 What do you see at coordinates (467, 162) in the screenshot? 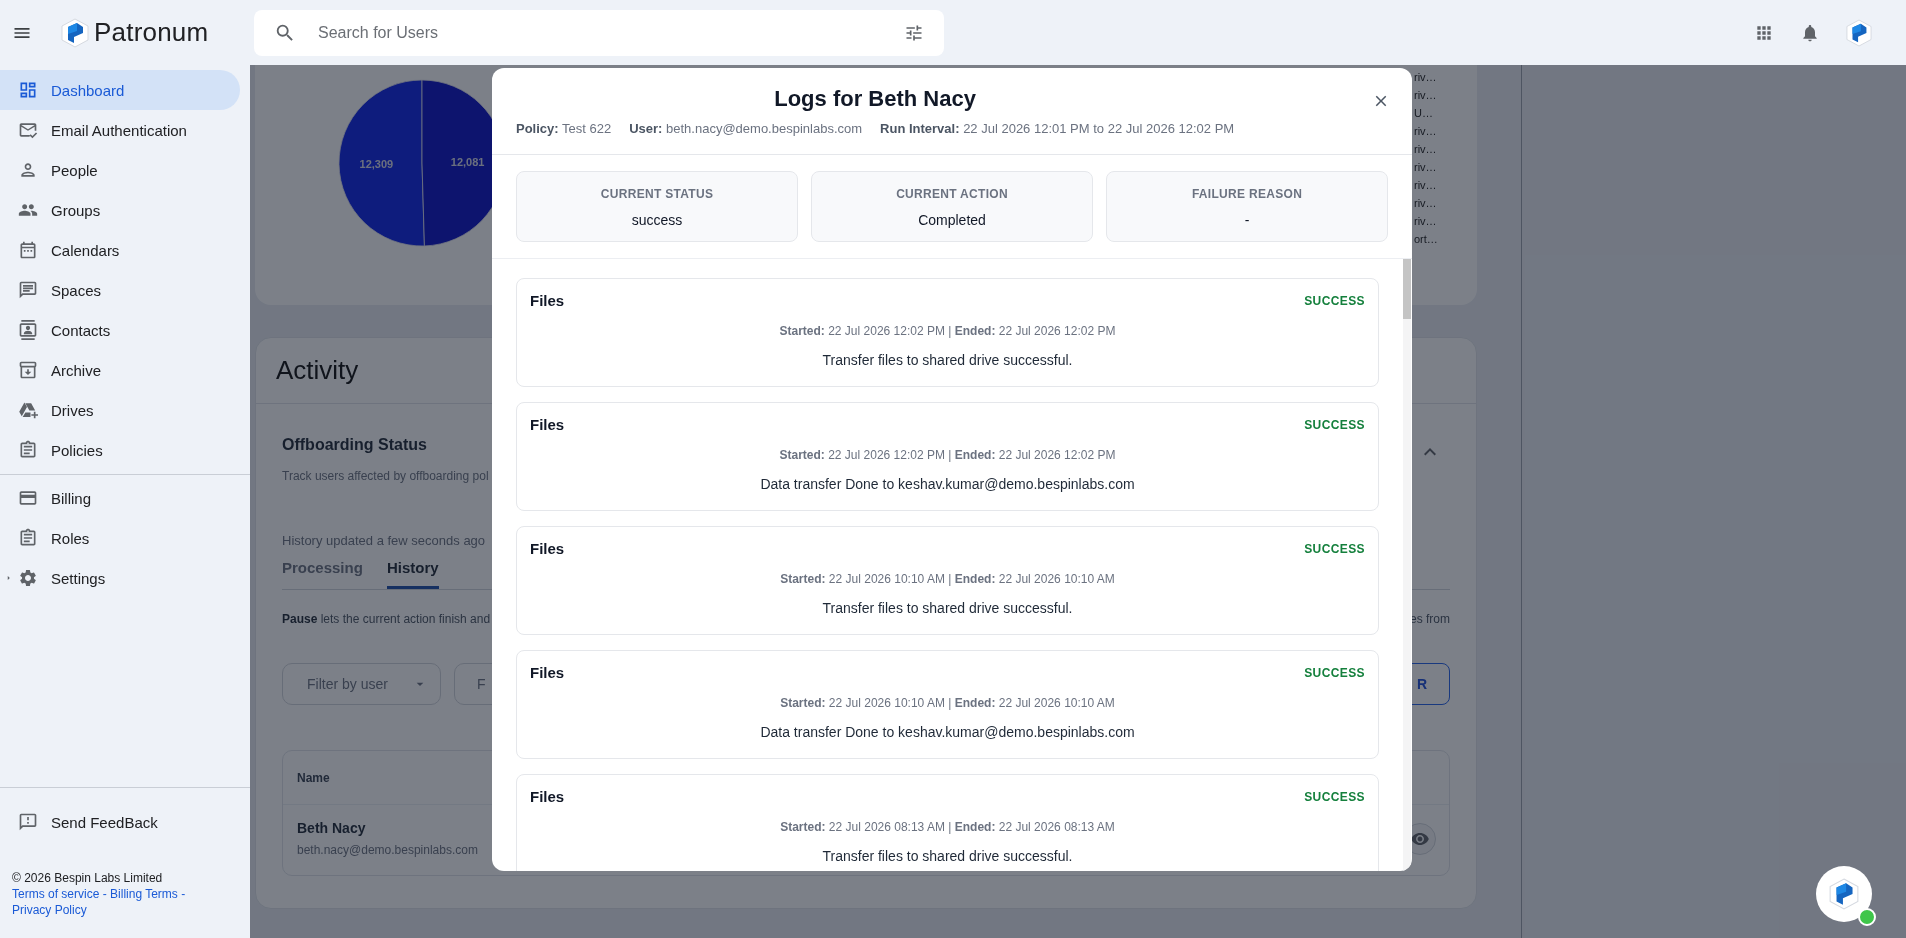
I see `data-label: 12,081` at bounding box center [467, 162].